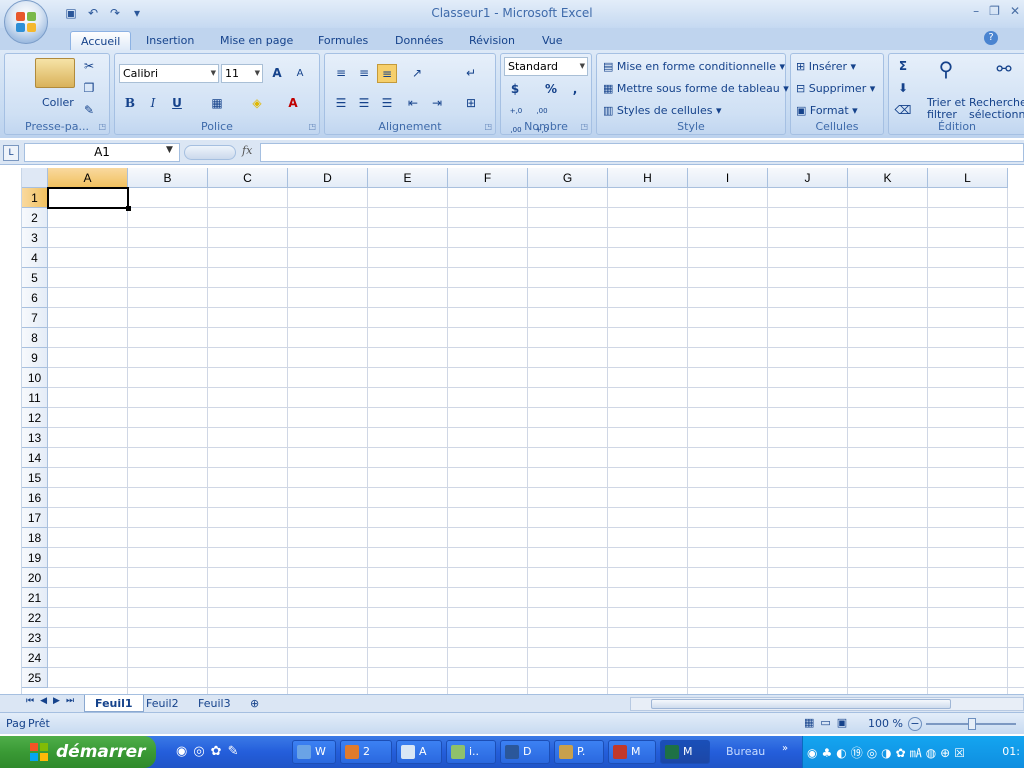  I want to click on insert-function-button: fx, so click(247, 150).